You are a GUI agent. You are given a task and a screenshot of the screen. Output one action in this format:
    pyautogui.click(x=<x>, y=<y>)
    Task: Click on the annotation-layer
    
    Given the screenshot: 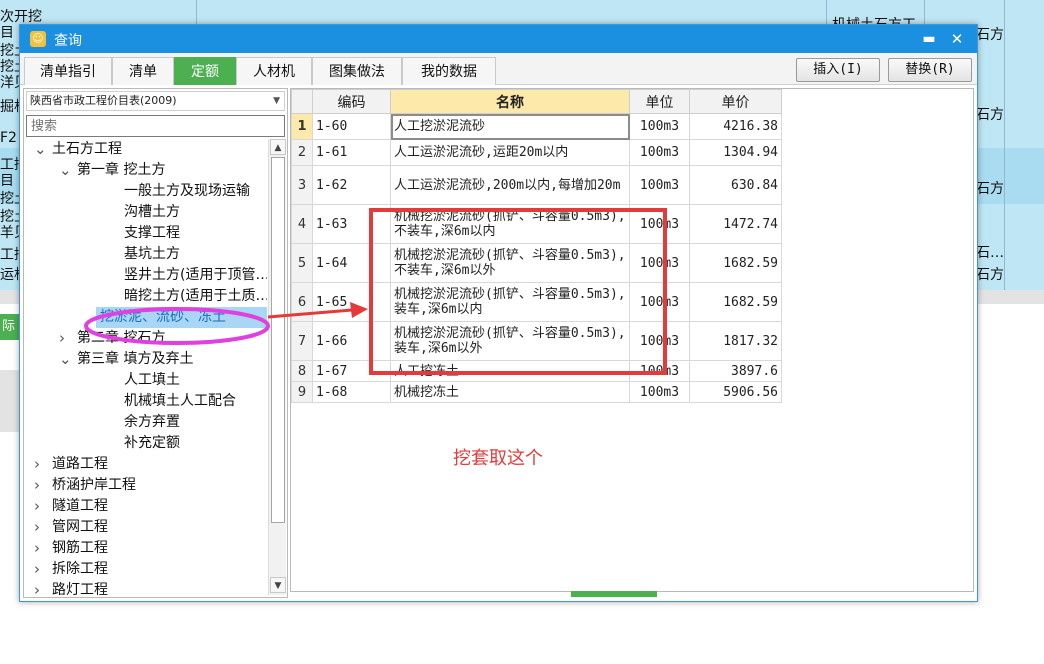 What is the action you would take?
    pyautogui.click(x=375, y=291)
    